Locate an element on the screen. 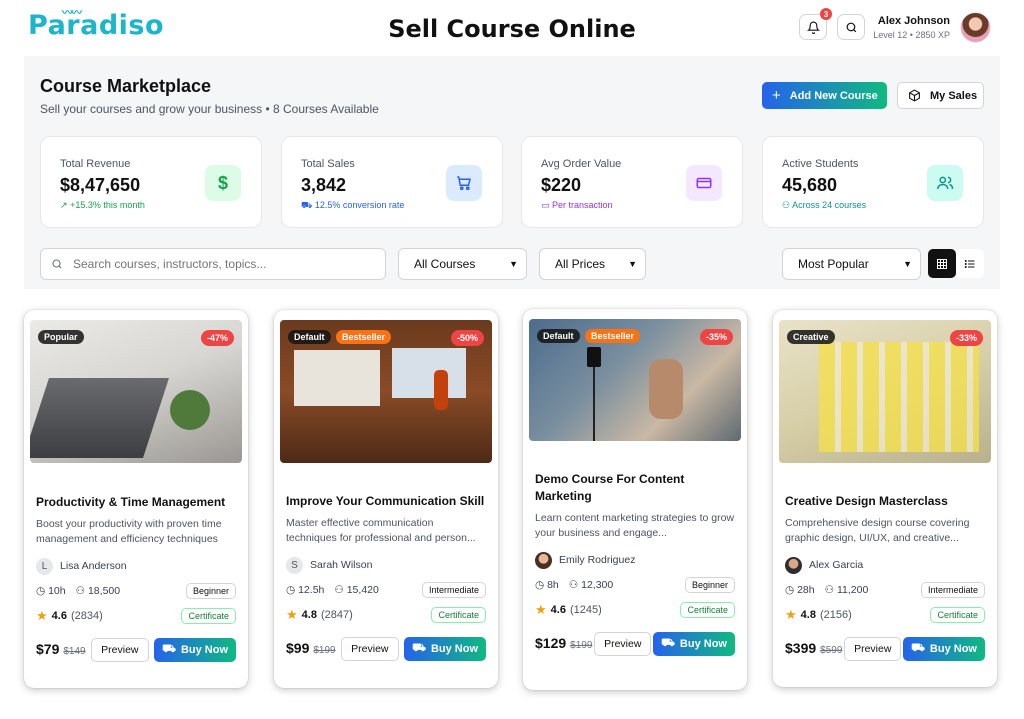 Image resolution: width=1024 pixels, height=719 pixels. grid-icon is located at coordinates (942, 263).